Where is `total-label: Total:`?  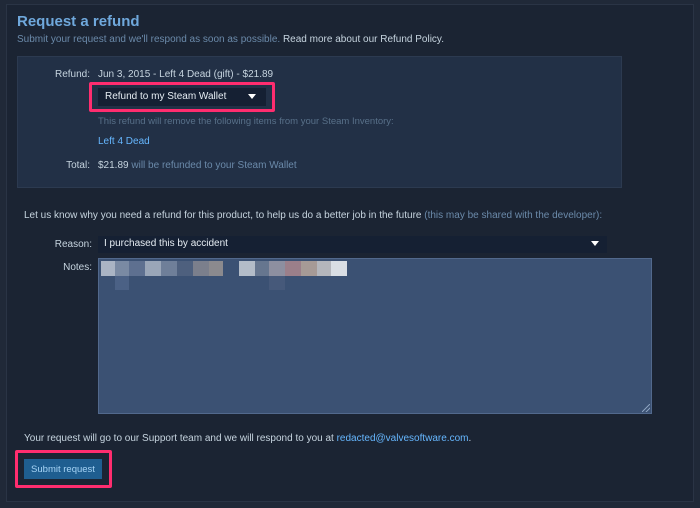
total-label: Total: is located at coordinates (78, 165).